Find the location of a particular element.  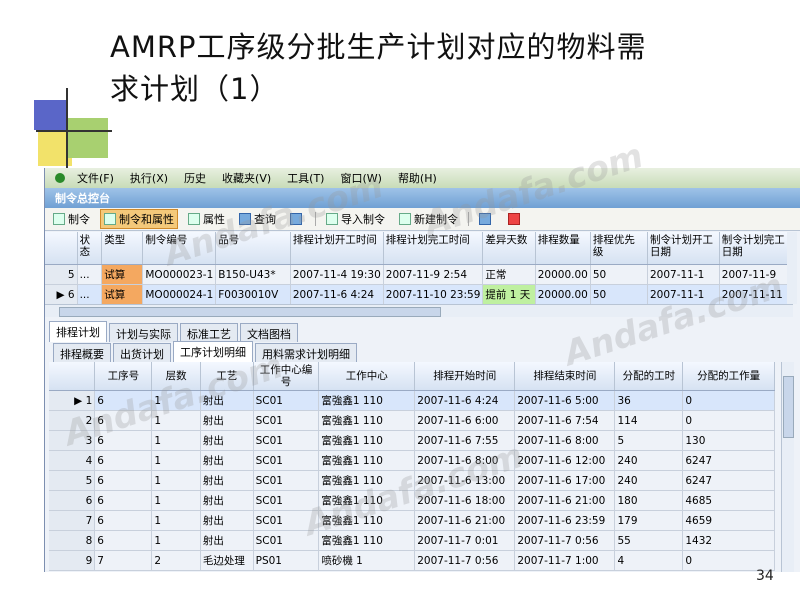

column-header: 状态 is located at coordinates (90, 248).